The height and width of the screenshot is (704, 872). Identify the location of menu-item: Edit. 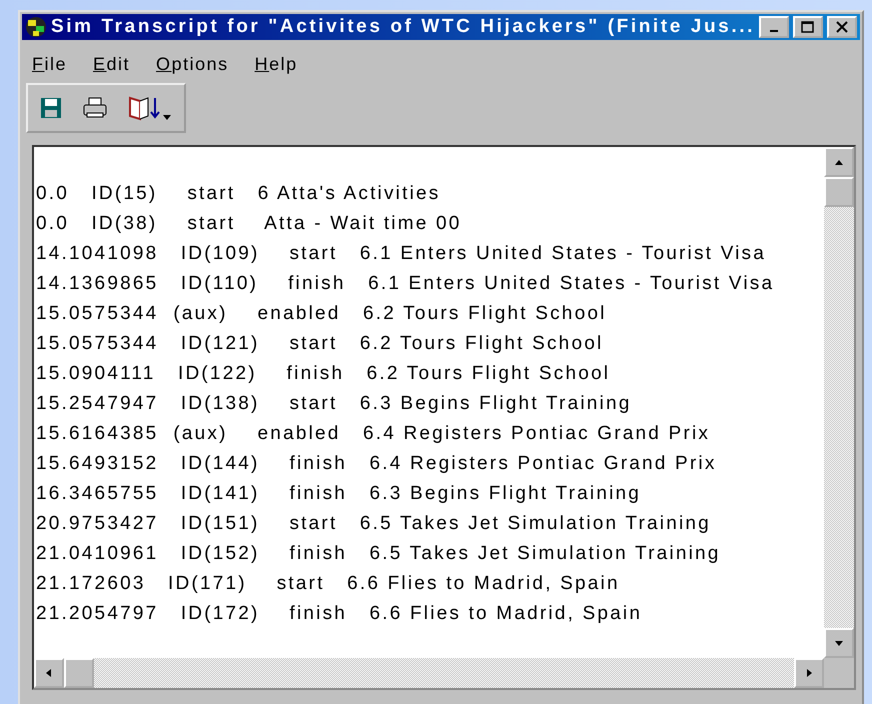
(111, 64).